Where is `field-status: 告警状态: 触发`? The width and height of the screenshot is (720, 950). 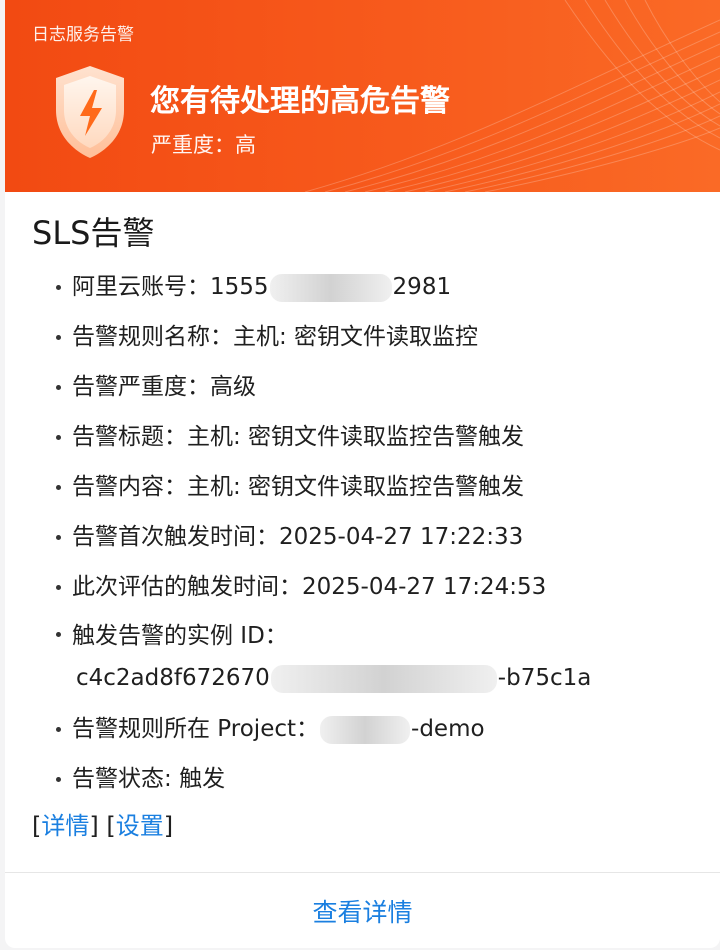
field-status: 告警状态: 触发 is located at coordinates (362, 779).